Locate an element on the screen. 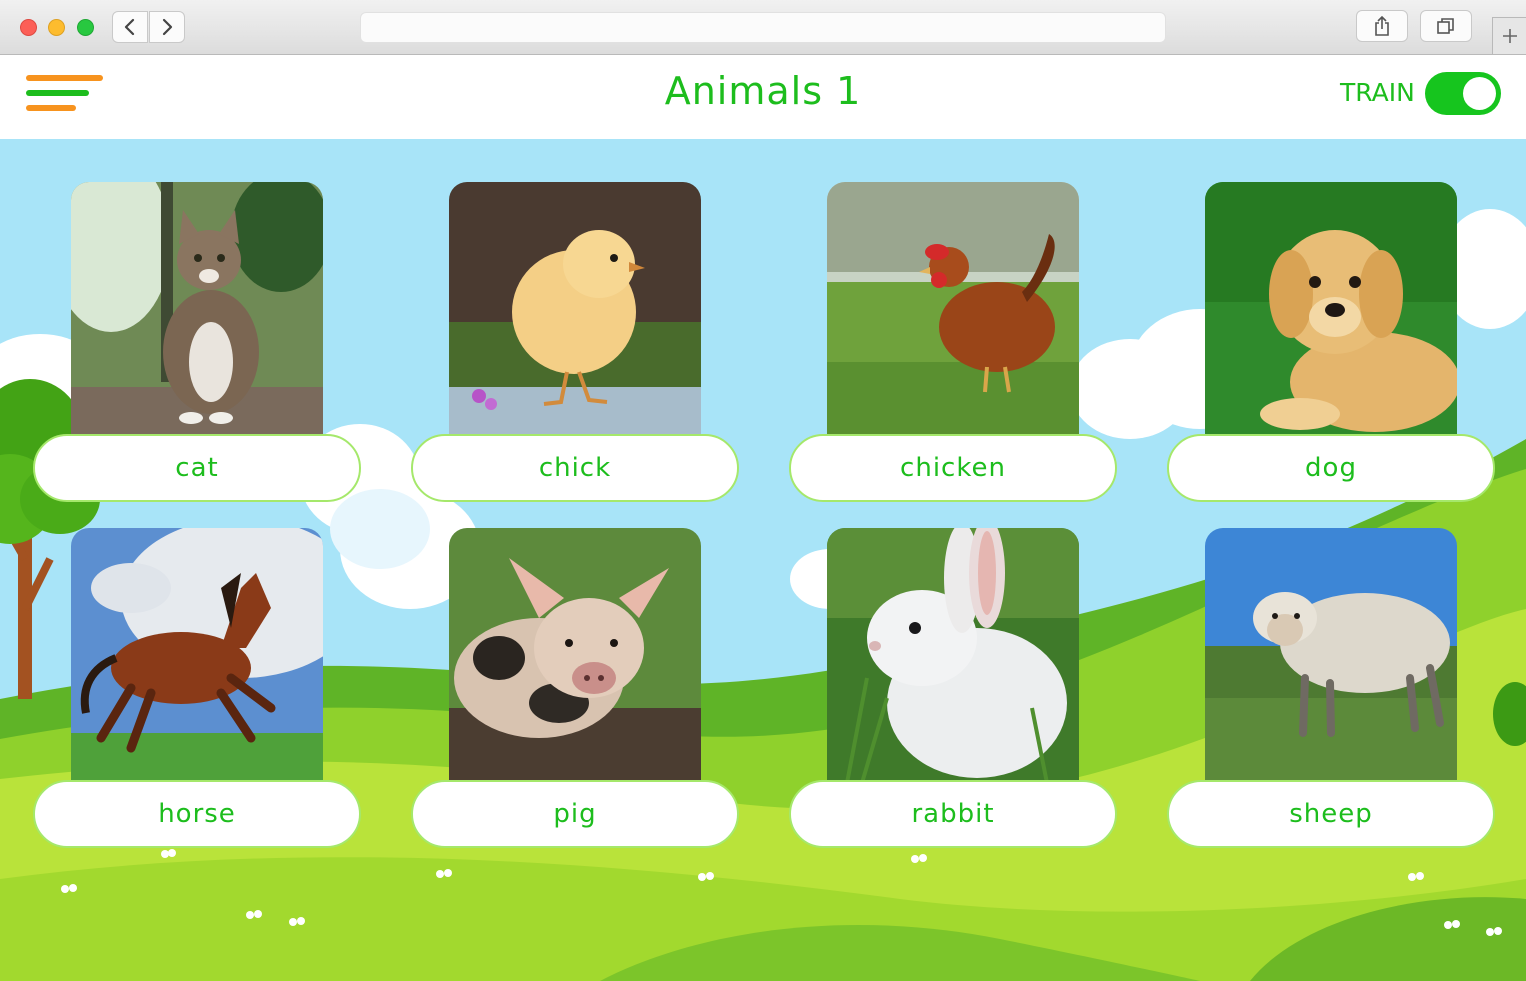  animal-card-chick: chick is located at coordinates (575, 343).